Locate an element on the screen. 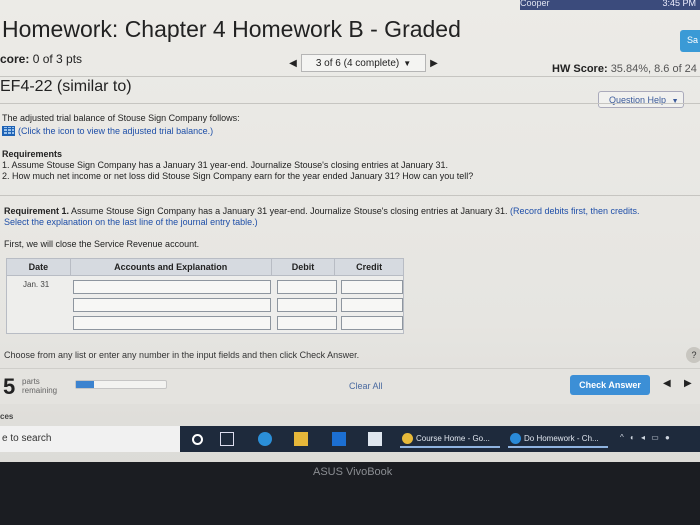  file-explorer-icon is located at coordinates (301, 439).